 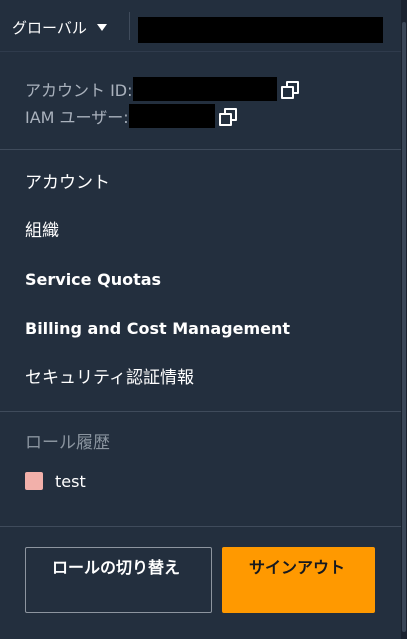 I want to click on iam-user-row: IAM ユーザー:, so click(x=131, y=116).